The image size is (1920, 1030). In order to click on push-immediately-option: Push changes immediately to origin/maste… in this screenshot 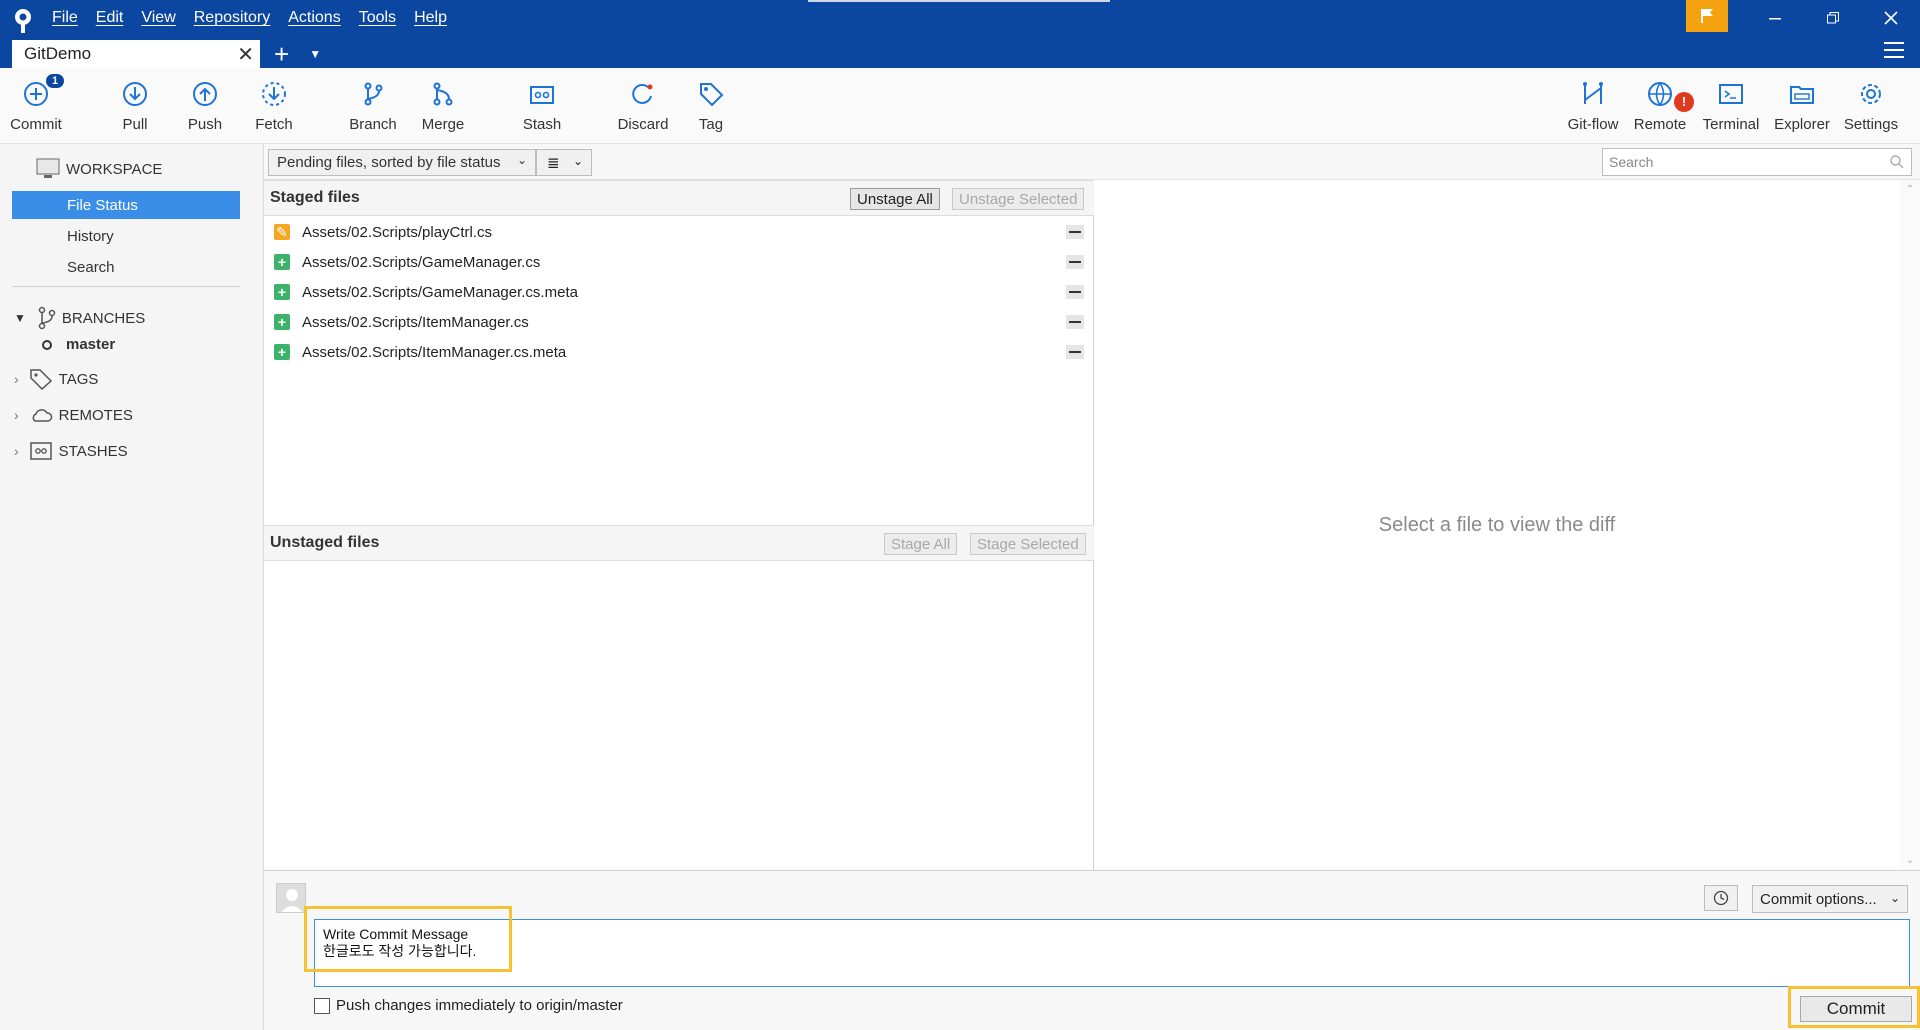, I will do `click(468, 1005)`.